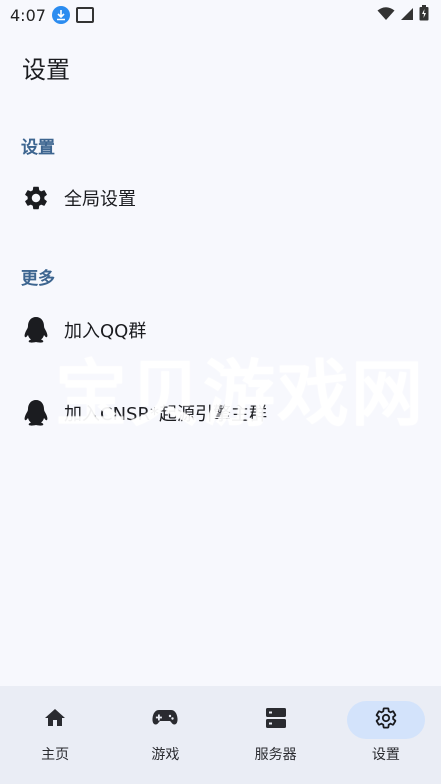 The width and height of the screenshot is (441, 784). I want to click on bottom-navigation: 主页 游戏 服务器 设置, so click(220, 735).